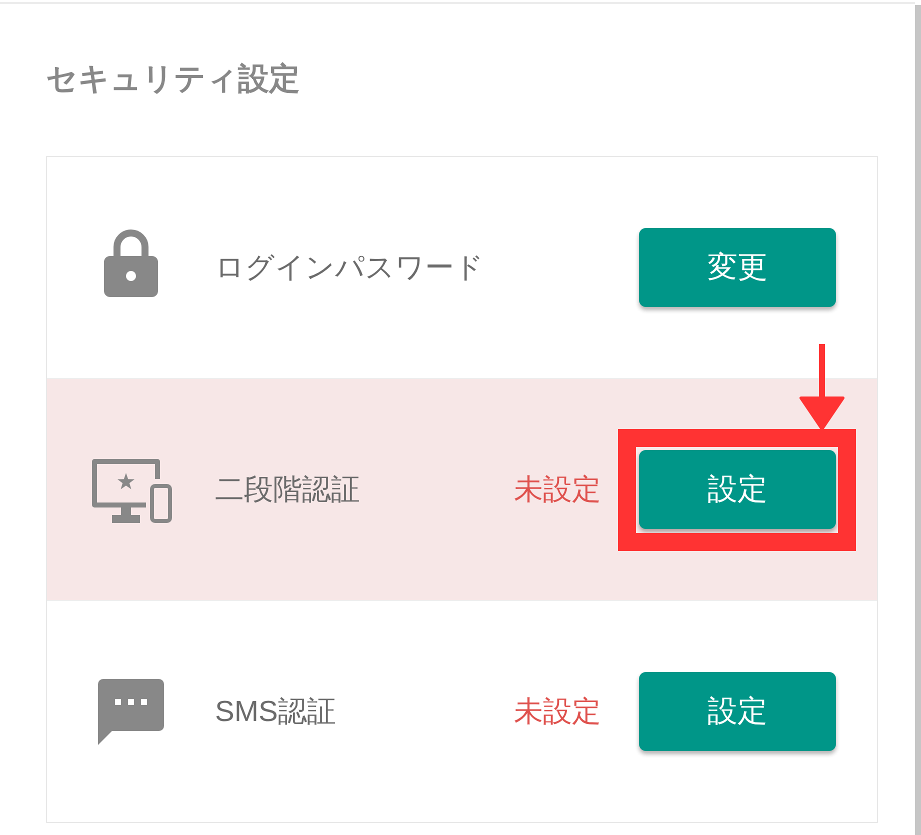 The height and width of the screenshot is (835, 921). What do you see at coordinates (350, 268) in the screenshot?
I see `setting-label: ログインパスワード` at bounding box center [350, 268].